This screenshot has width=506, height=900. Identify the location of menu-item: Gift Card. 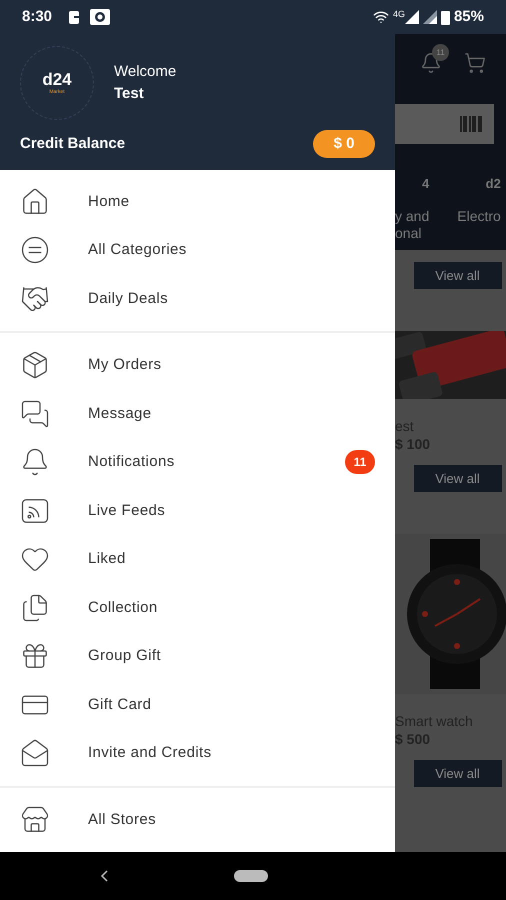
(197, 704).